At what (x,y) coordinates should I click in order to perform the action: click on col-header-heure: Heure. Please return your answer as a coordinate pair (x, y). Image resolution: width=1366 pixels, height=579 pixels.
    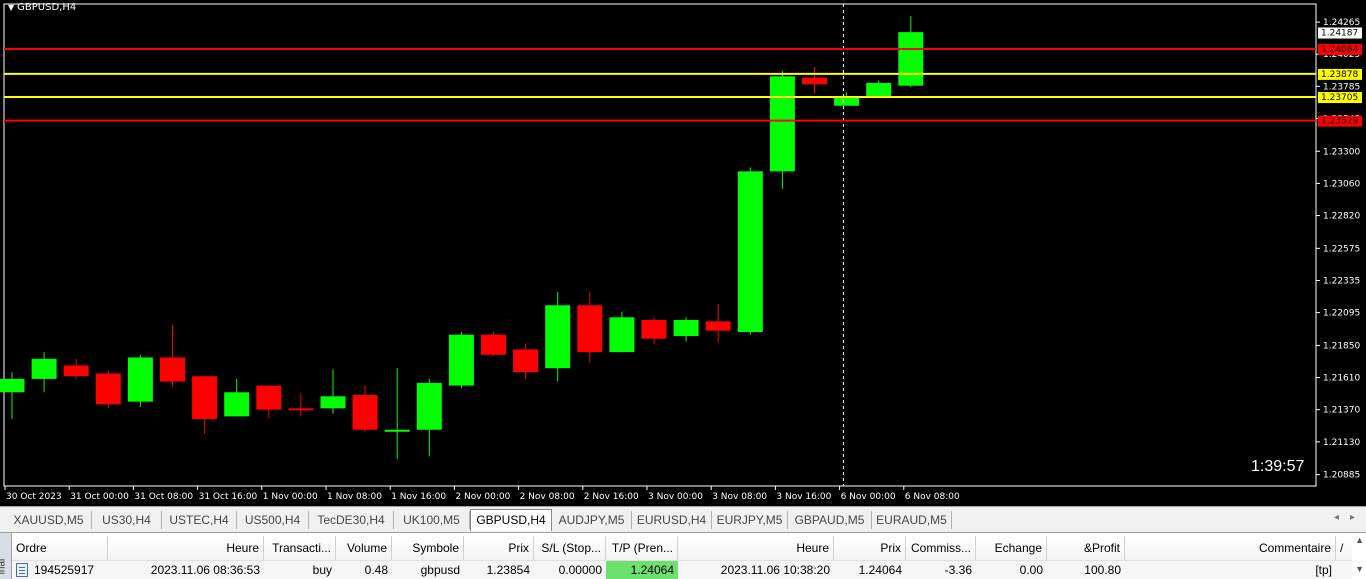
    Looking at the image, I should click on (186, 548).